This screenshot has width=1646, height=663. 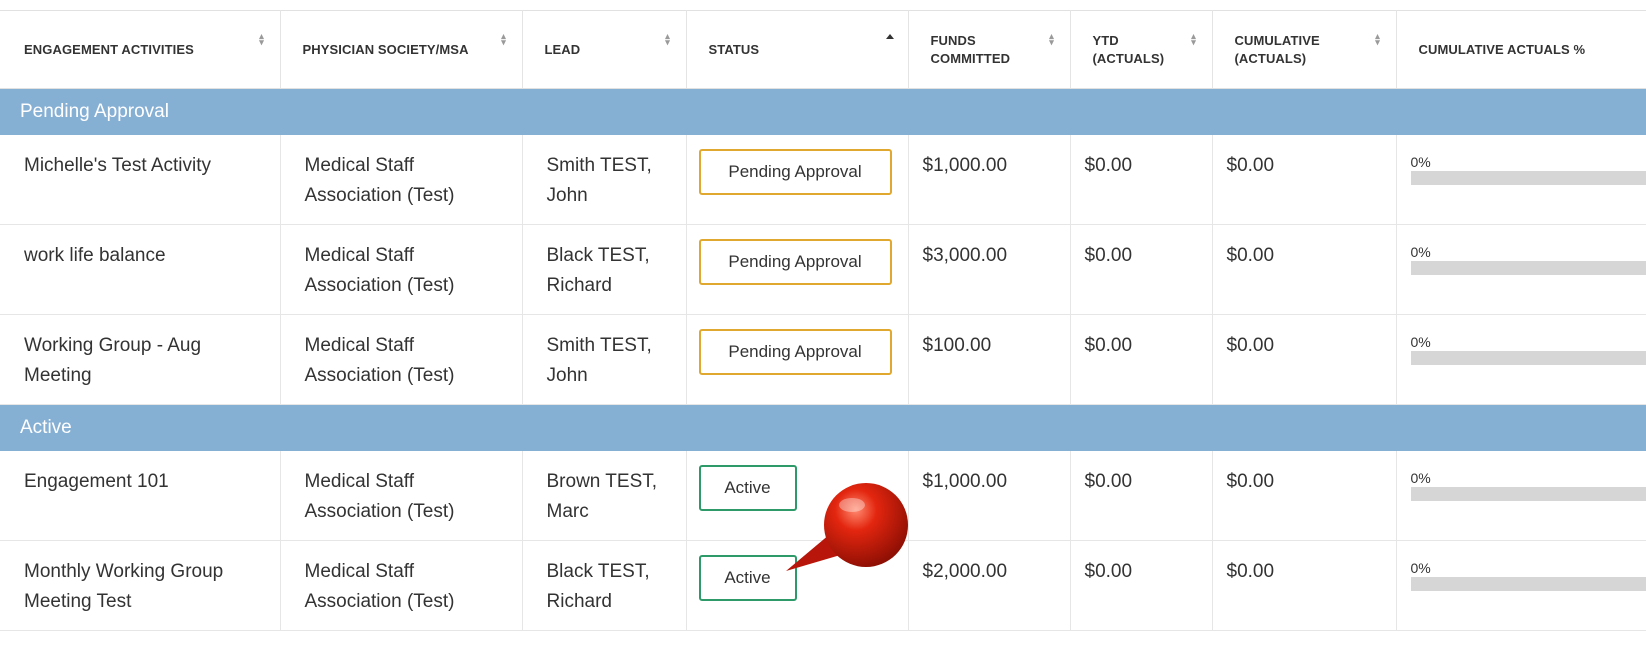 What do you see at coordinates (1128, 49) in the screenshot?
I see `column-header-label: YTD (ACTUALS)` at bounding box center [1128, 49].